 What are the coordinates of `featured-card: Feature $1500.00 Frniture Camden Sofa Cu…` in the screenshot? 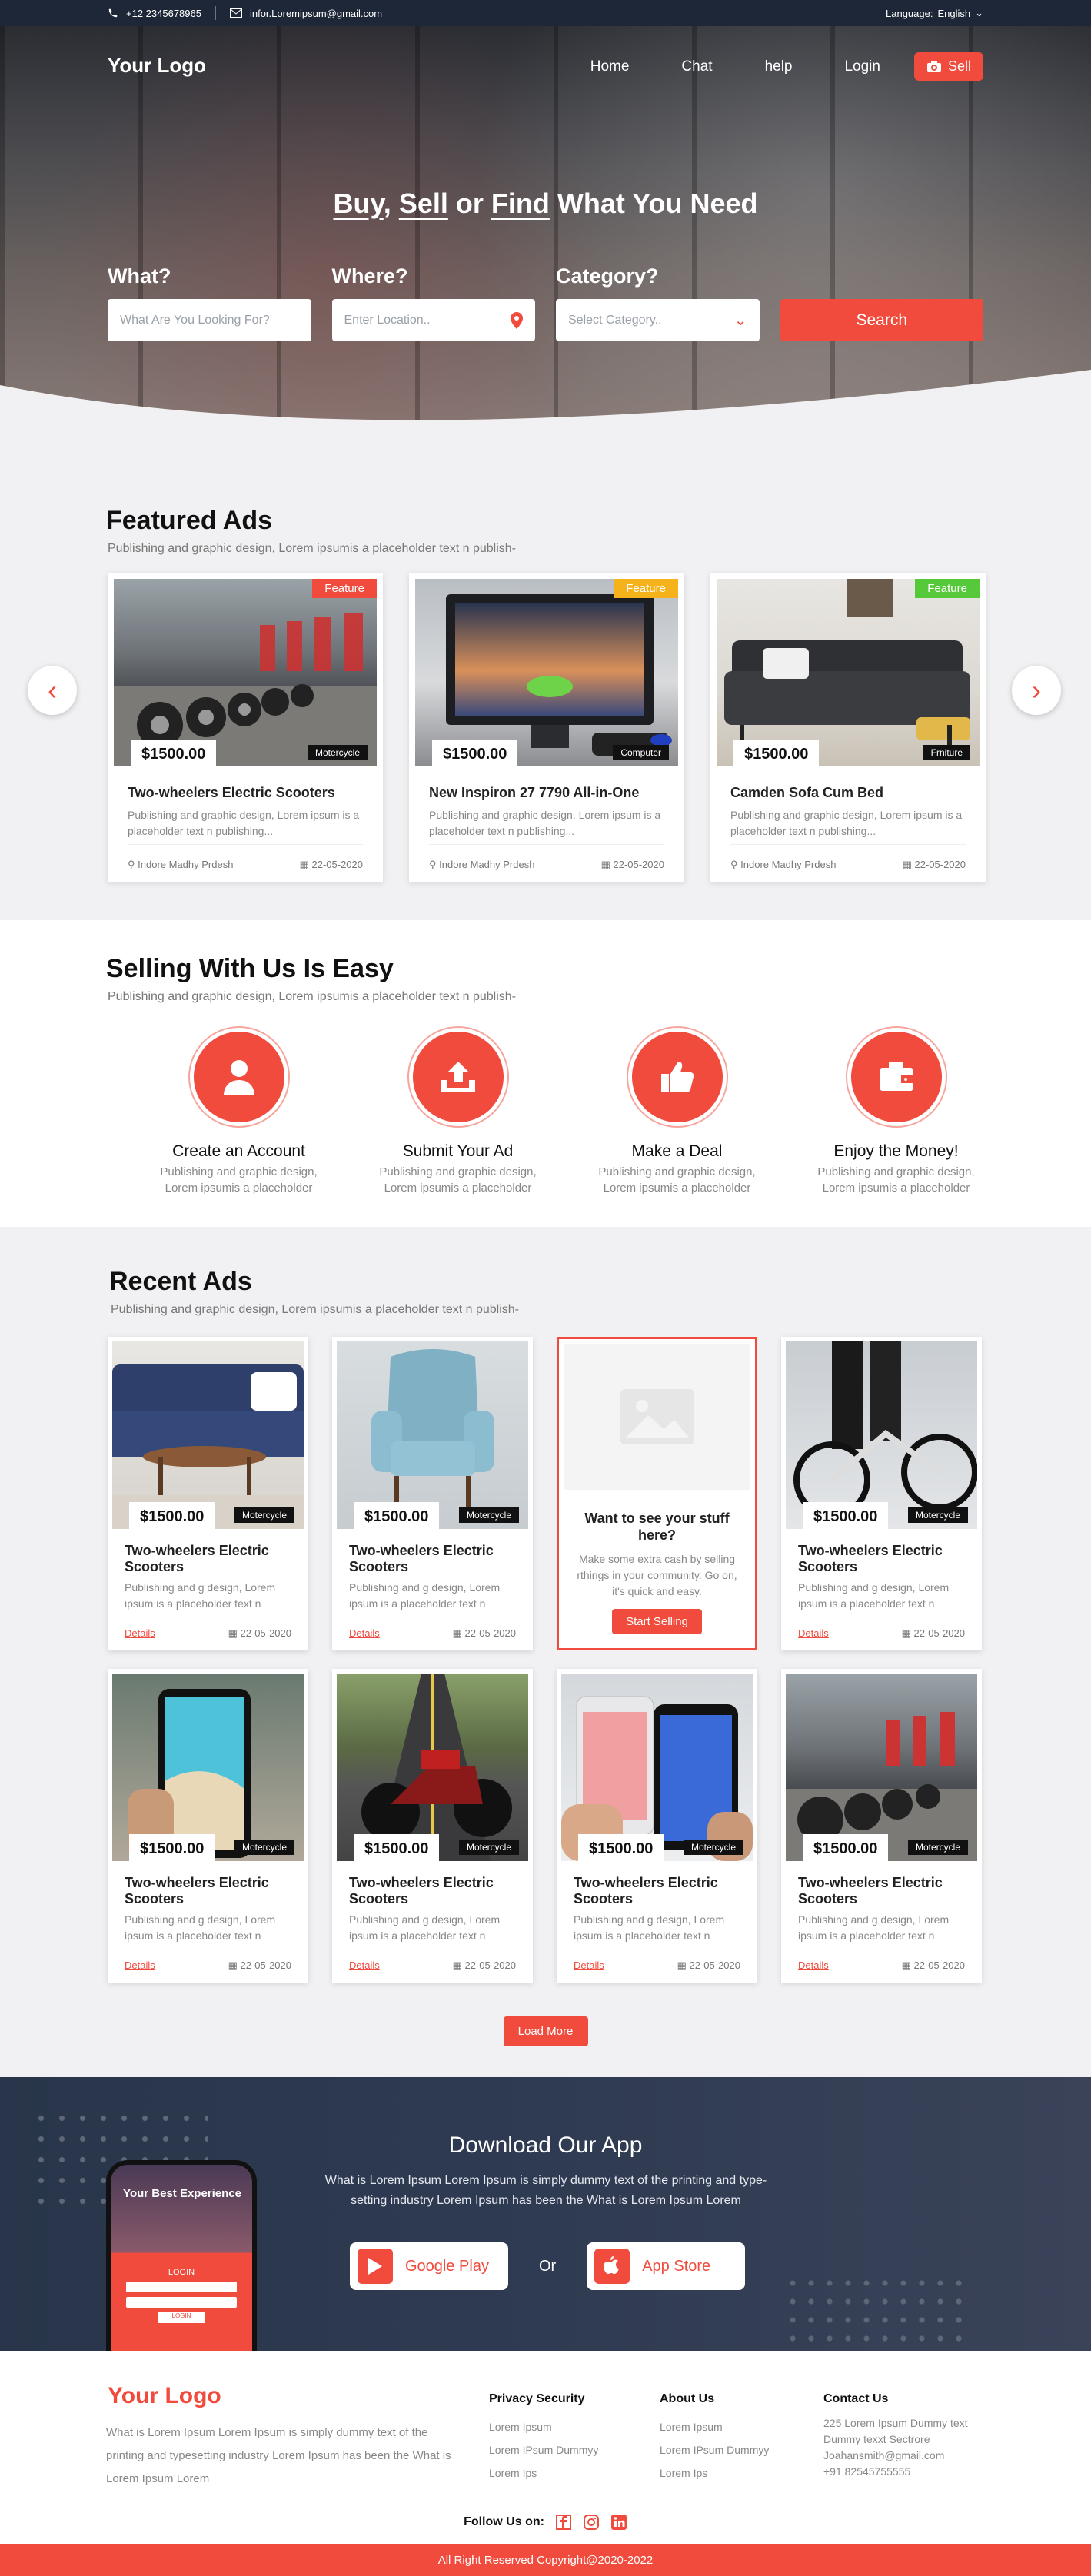 It's located at (848, 727).